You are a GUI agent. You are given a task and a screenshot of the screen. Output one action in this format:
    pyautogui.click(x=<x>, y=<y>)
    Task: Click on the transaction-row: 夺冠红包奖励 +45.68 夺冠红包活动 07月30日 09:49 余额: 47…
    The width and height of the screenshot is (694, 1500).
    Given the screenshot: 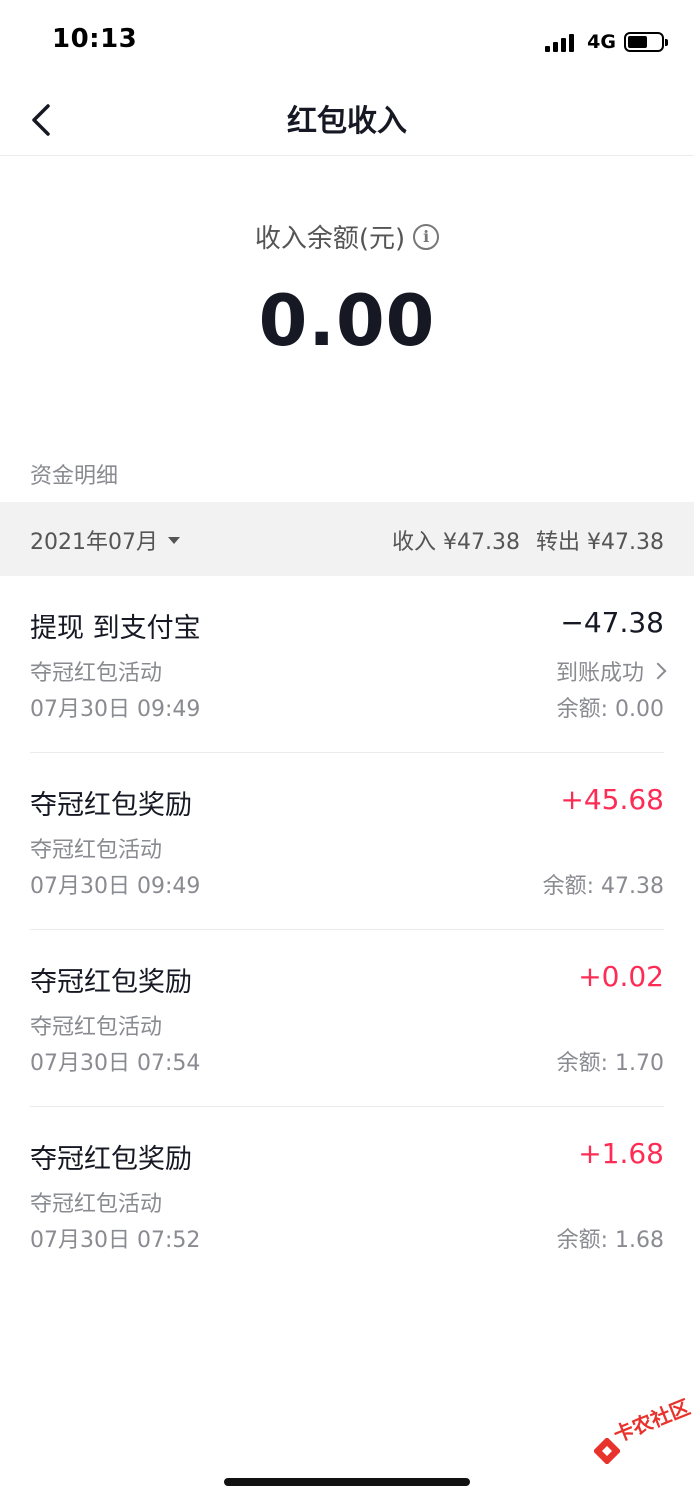 What is the action you would take?
    pyautogui.click(x=347, y=841)
    